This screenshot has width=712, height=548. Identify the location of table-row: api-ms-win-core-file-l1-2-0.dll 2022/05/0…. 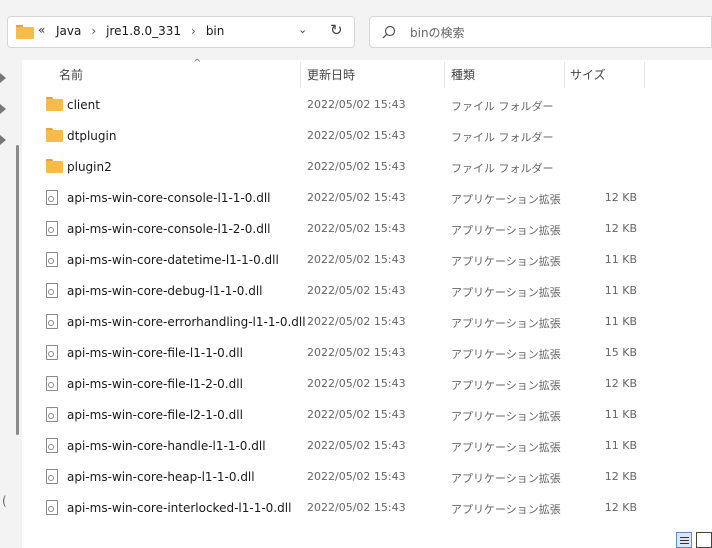
(367, 384).